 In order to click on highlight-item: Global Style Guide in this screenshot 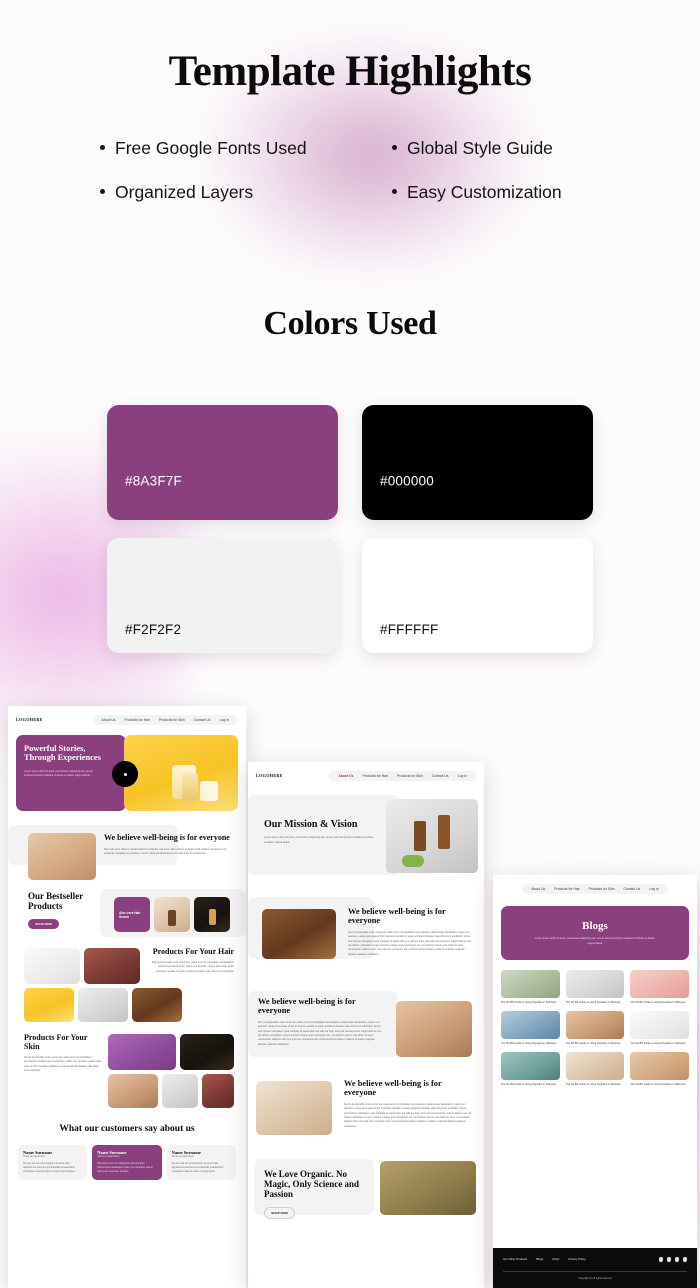, I will do `click(506, 148)`.